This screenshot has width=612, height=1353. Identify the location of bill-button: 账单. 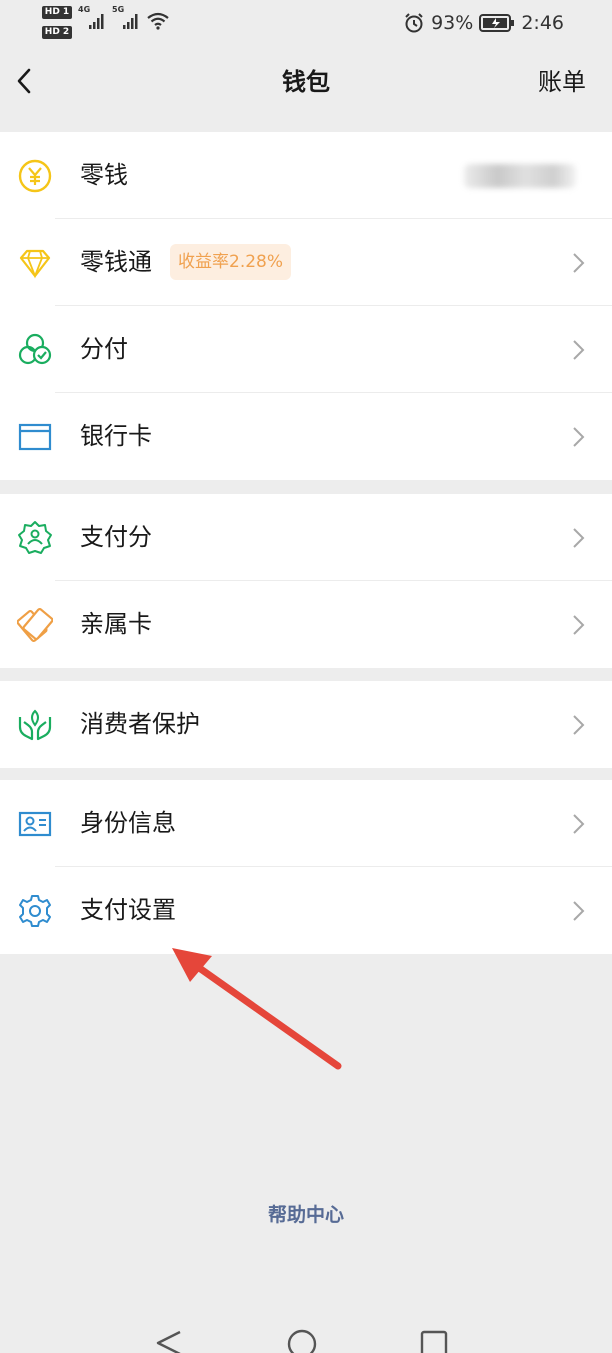
(562, 82).